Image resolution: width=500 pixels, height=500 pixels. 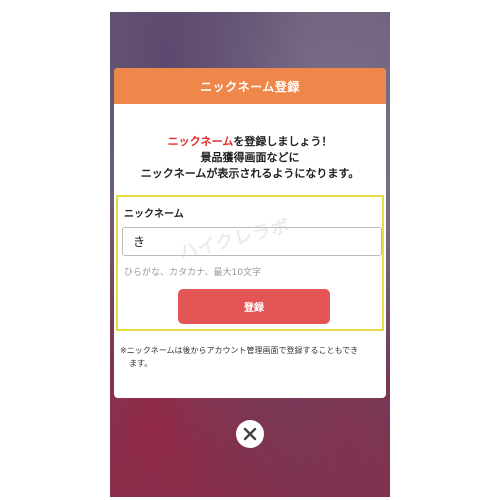 I want to click on close-button, so click(x=250, y=434).